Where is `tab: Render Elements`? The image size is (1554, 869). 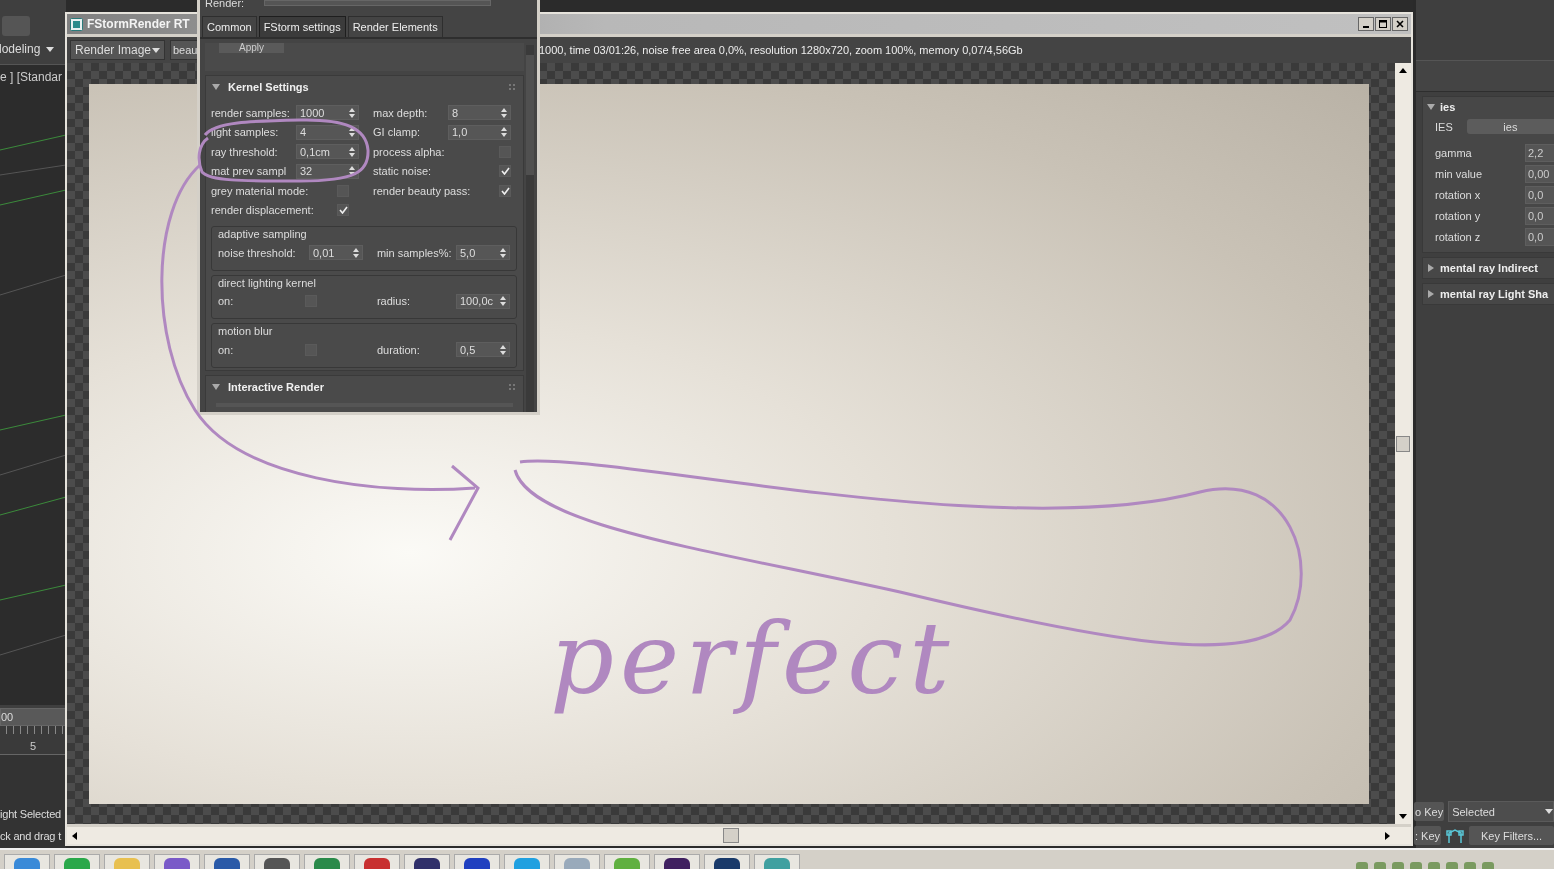
tab: Render Elements is located at coordinates (395, 26).